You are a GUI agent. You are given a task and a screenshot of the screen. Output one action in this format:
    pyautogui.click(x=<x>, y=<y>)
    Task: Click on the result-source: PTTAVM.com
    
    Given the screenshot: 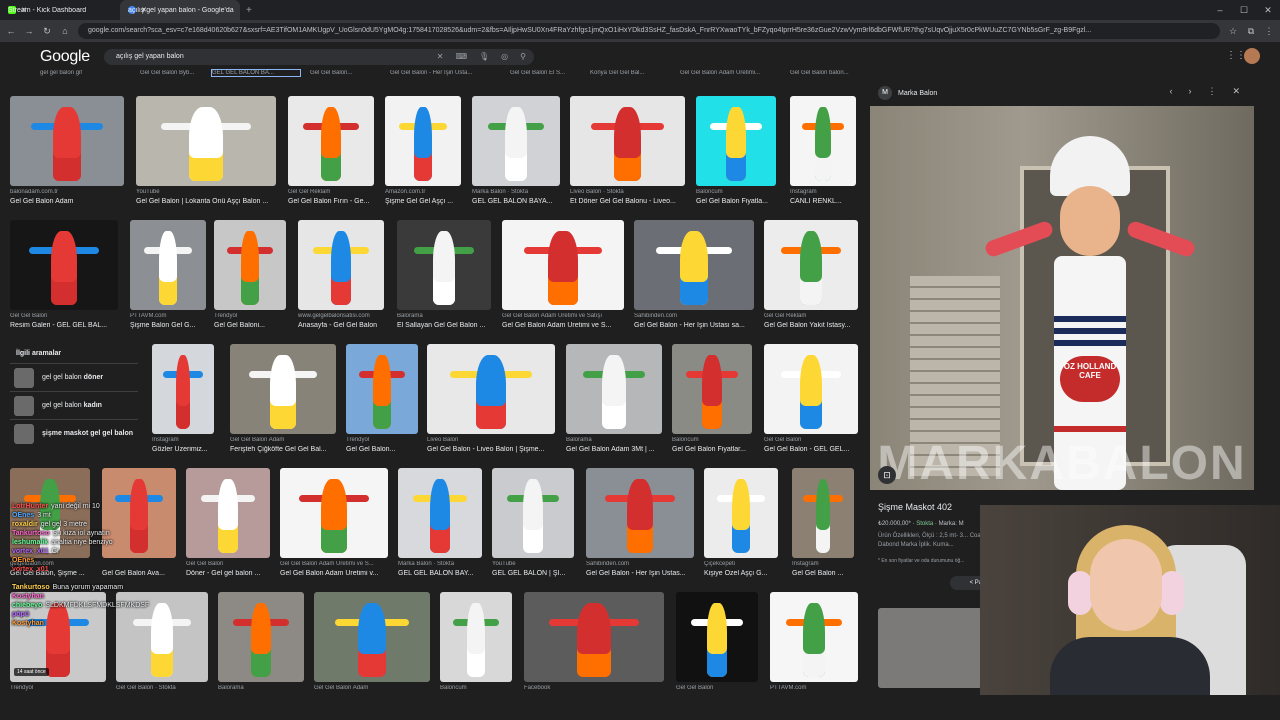 What is the action you would take?
    pyautogui.click(x=168, y=316)
    